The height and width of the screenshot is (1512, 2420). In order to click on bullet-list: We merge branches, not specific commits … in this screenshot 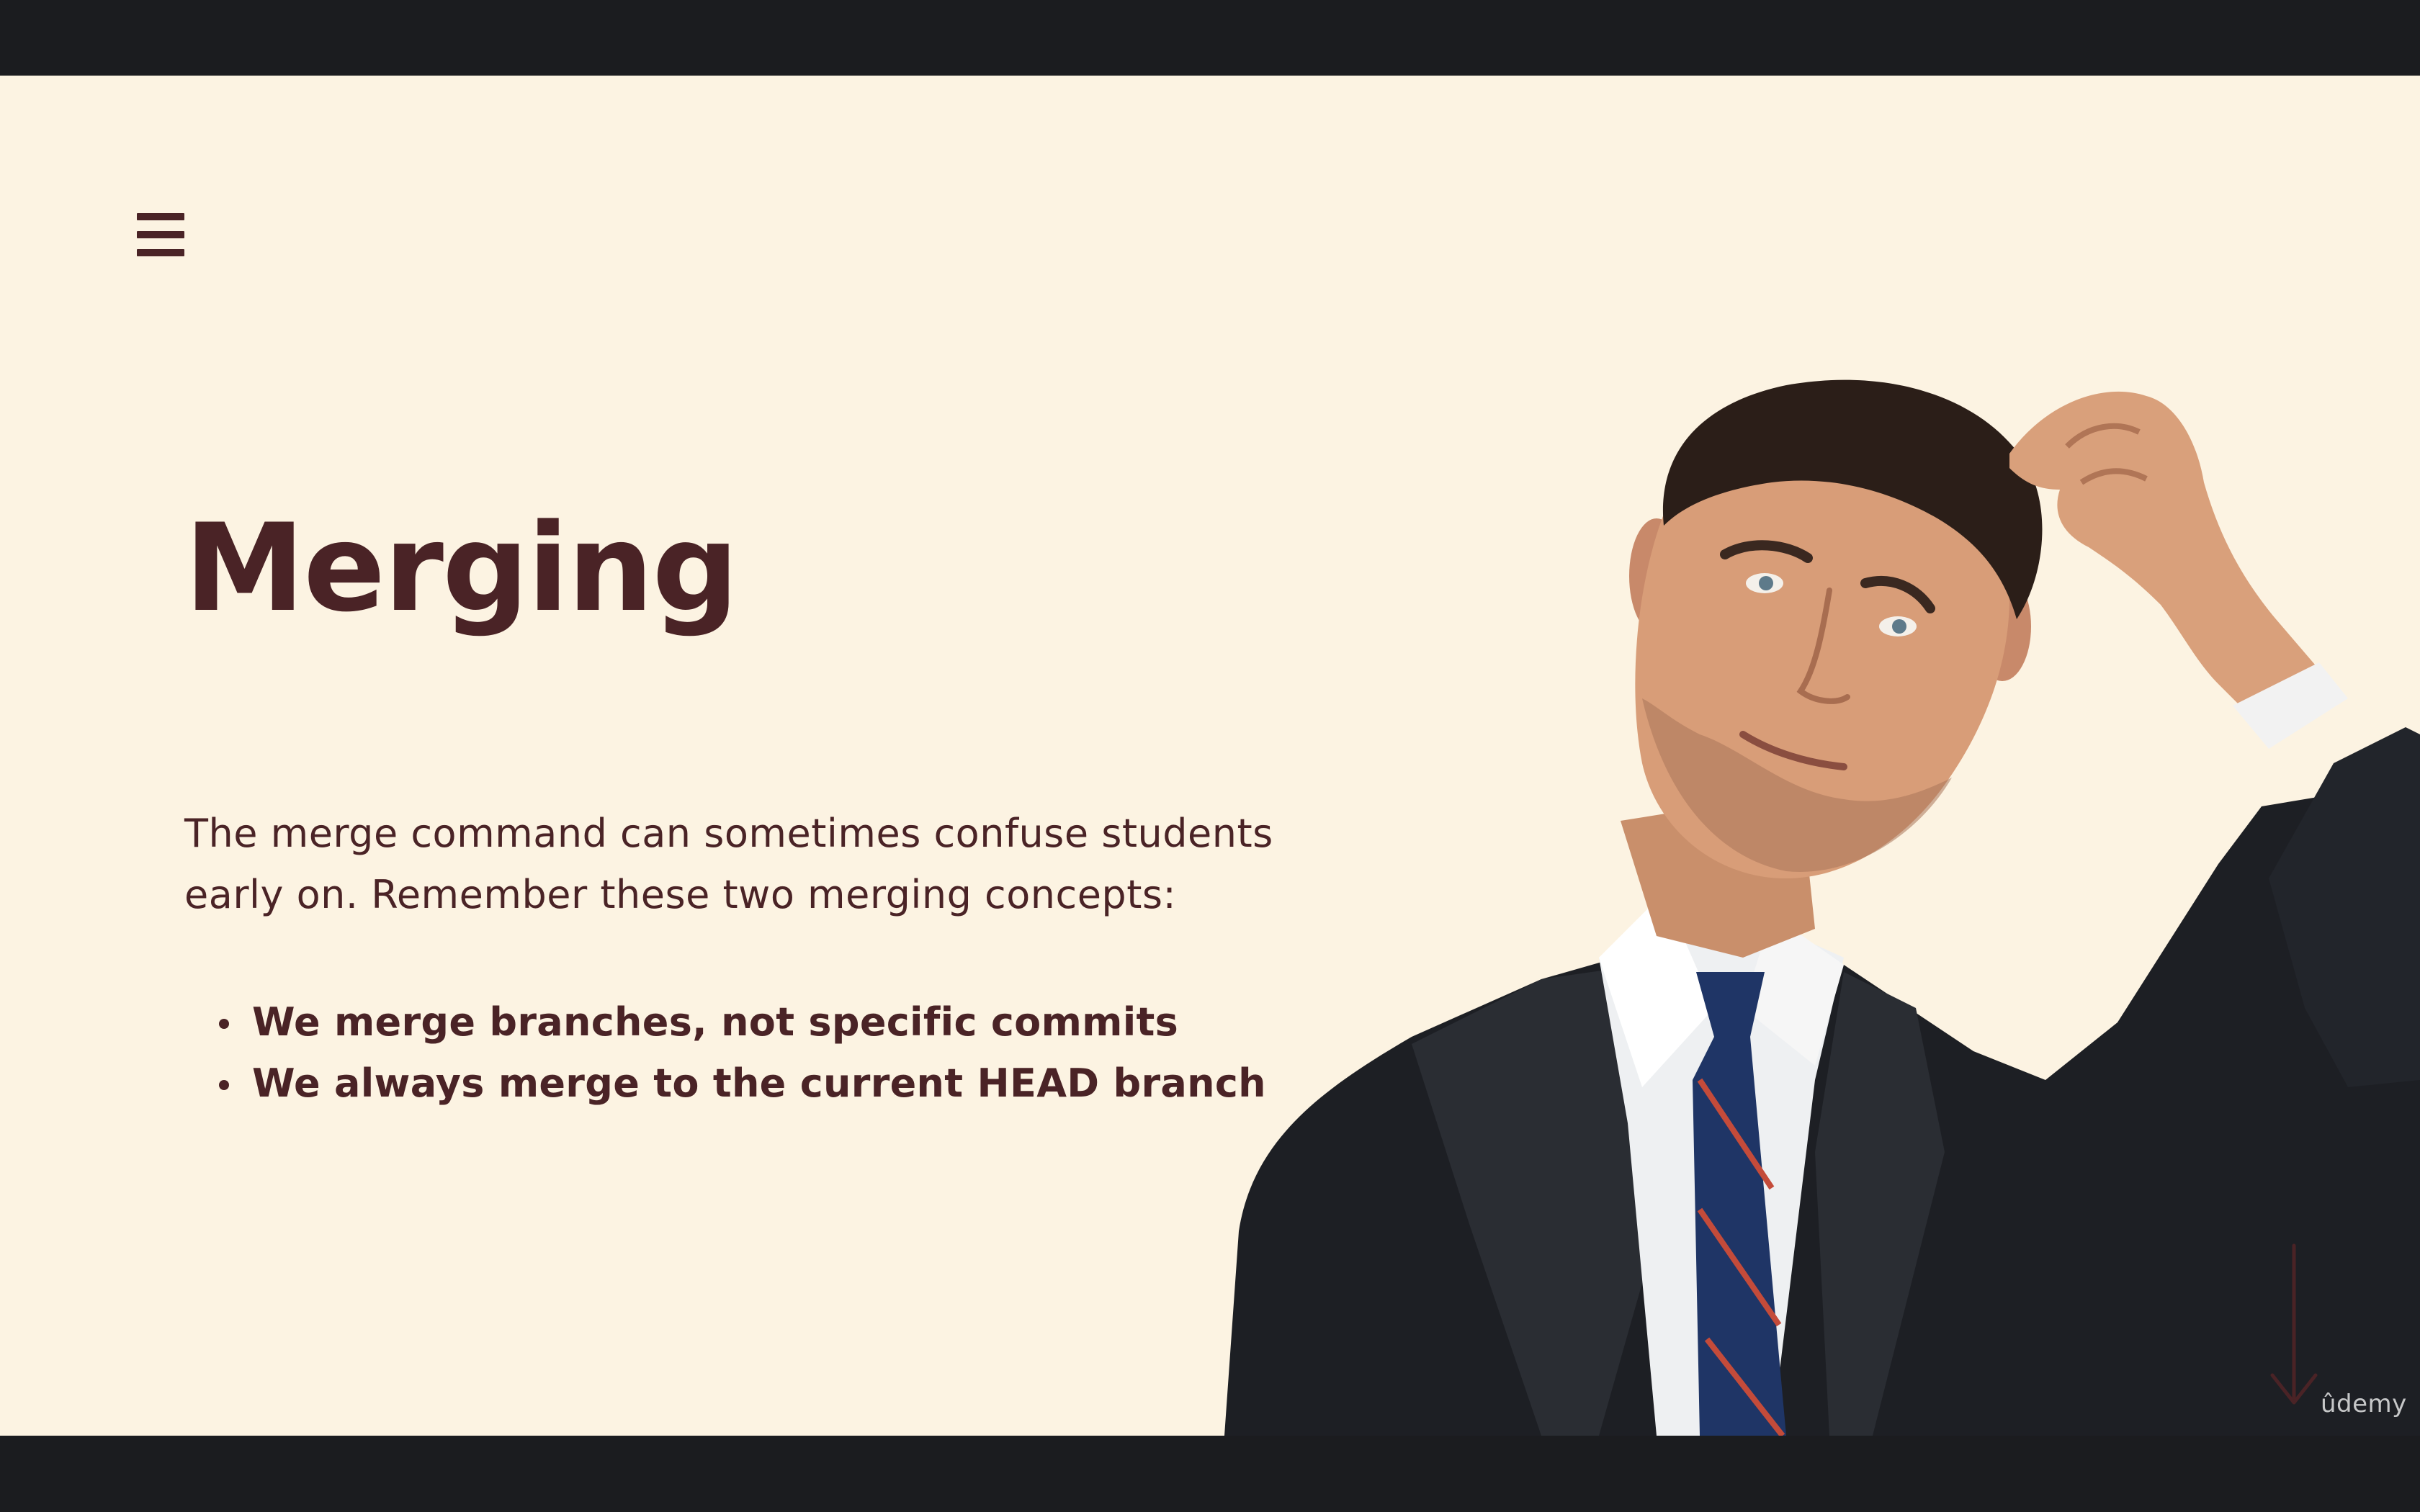, I will do `click(741, 1052)`.